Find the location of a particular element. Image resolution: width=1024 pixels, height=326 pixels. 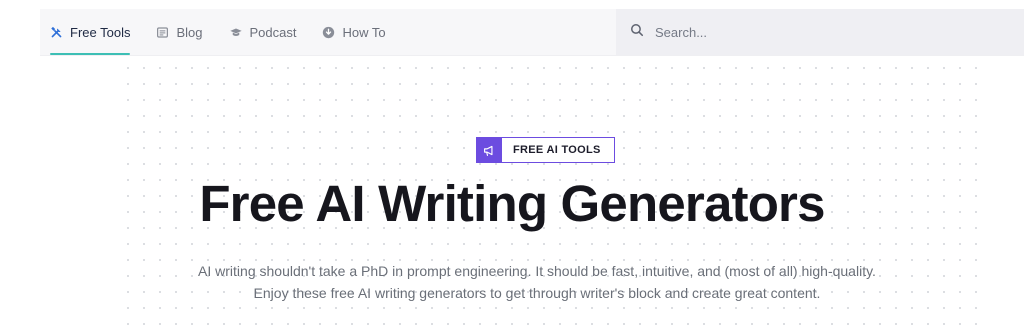

tab-free-tools: Free Tools is located at coordinates (90, 32).